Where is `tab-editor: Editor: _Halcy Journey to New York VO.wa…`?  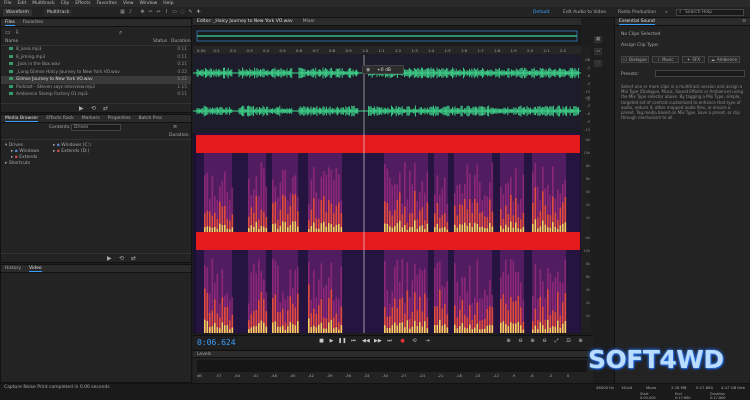
tab-editor: Editor: _Halcy Journey to New York VO.wa… is located at coordinates (245, 21).